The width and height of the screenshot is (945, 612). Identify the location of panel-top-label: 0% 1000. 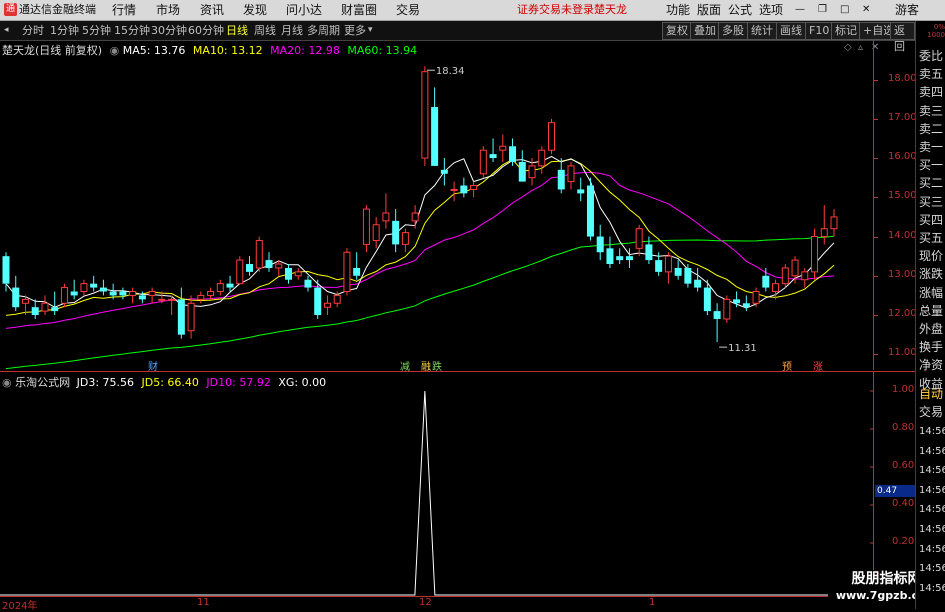
(936, 31).